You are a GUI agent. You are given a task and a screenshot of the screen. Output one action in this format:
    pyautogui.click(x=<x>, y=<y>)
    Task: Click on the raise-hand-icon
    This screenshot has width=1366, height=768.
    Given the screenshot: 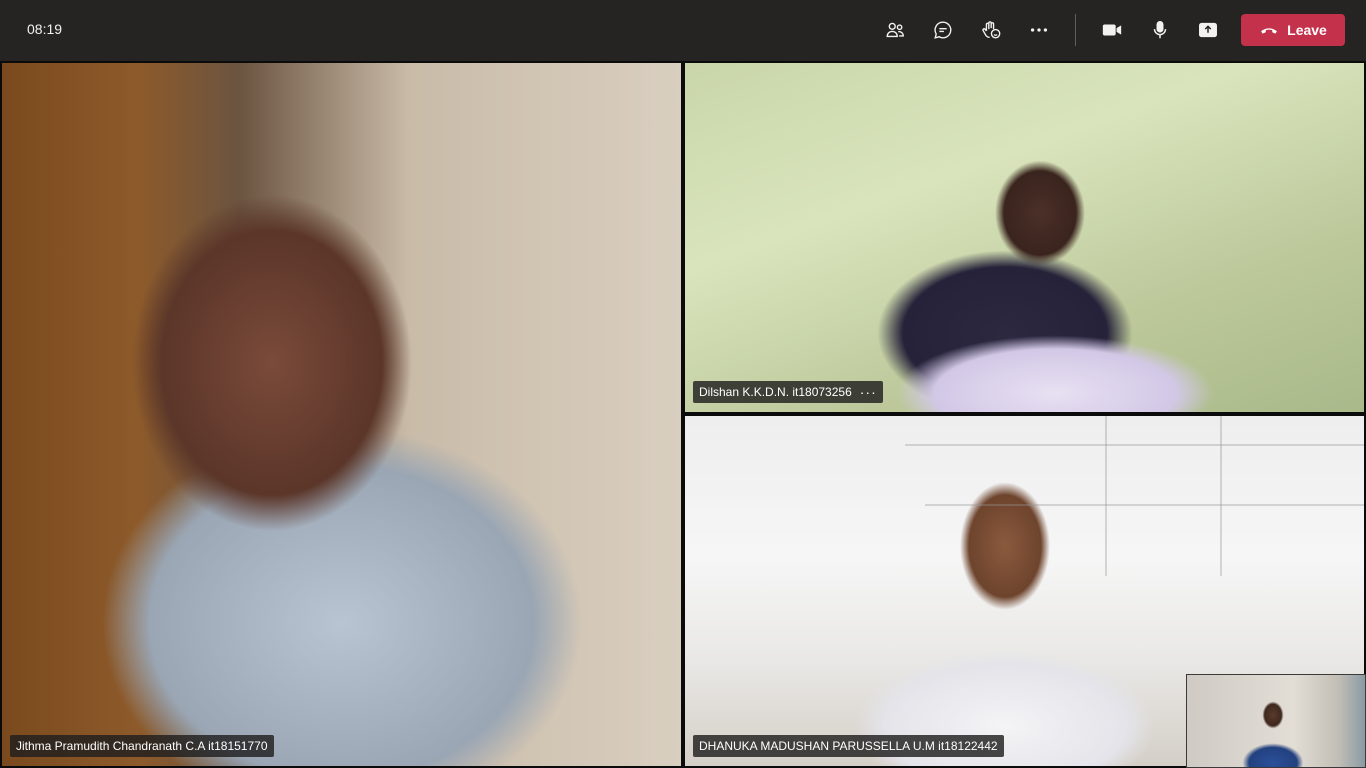 What is the action you would take?
    pyautogui.click(x=991, y=30)
    